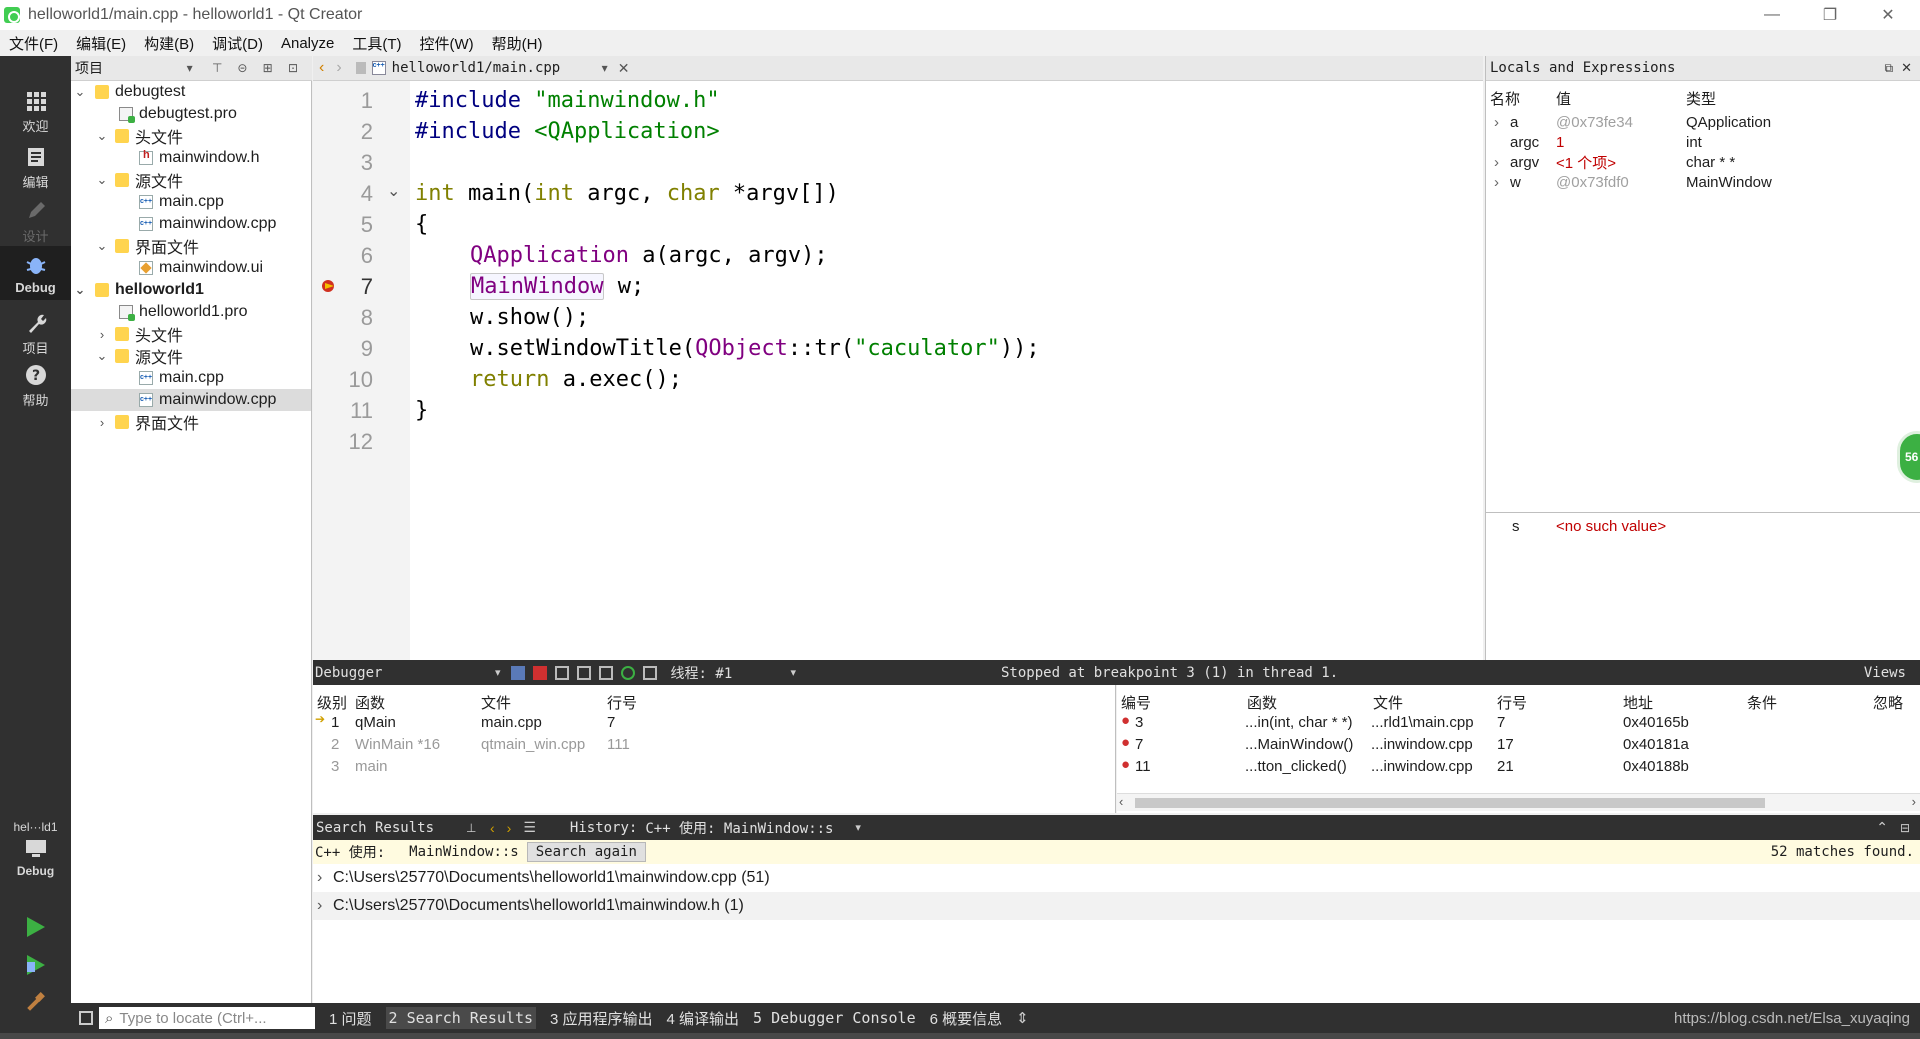 The height and width of the screenshot is (1039, 1920). What do you see at coordinates (169, 43) in the screenshot?
I see `menu-build: 构建(B)` at bounding box center [169, 43].